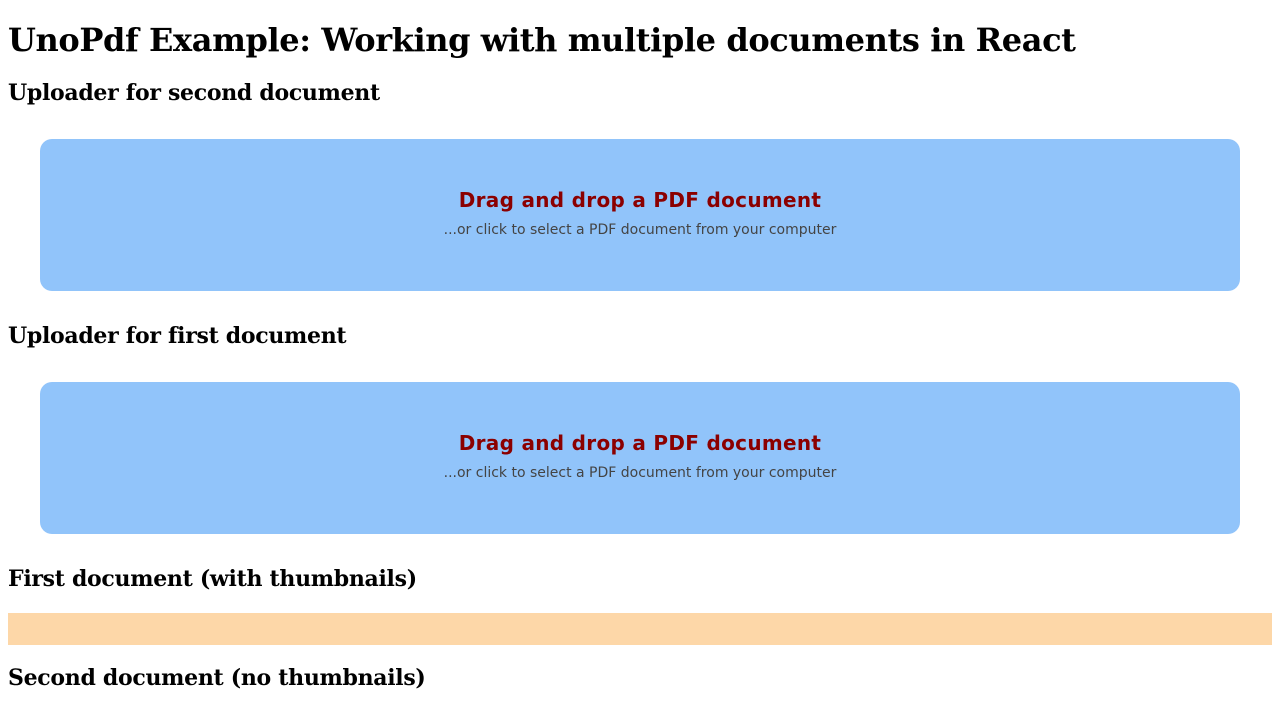 The image size is (1280, 720). I want to click on second-document-heading: Second document (no thumbnails), so click(217, 678).